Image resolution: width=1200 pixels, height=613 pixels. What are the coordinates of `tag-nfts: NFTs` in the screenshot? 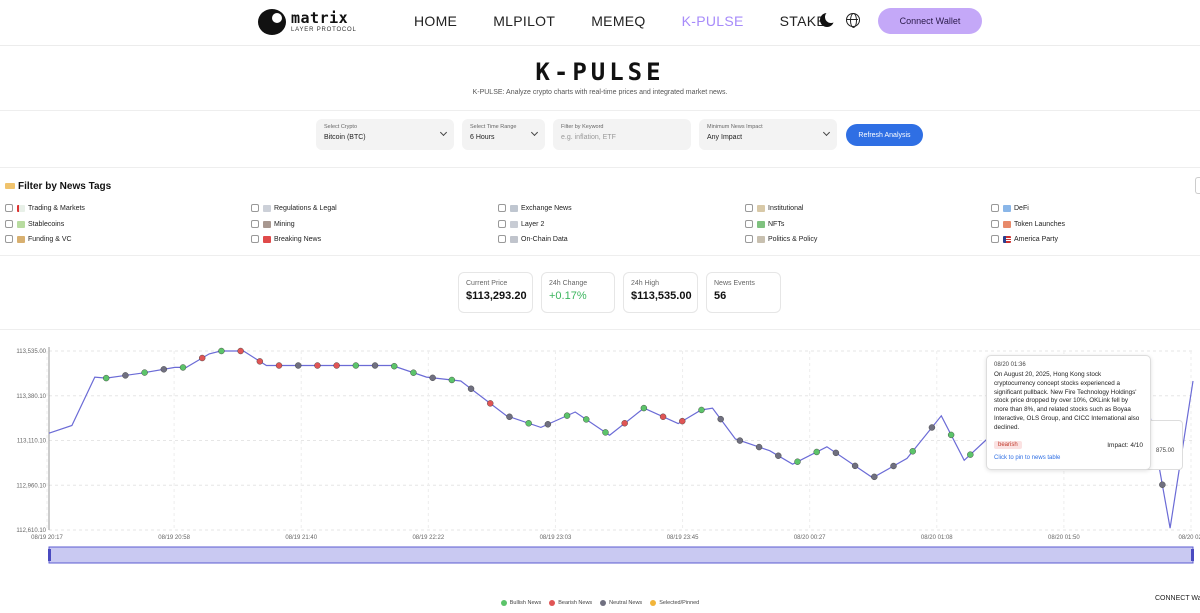 It's located at (764, 224).